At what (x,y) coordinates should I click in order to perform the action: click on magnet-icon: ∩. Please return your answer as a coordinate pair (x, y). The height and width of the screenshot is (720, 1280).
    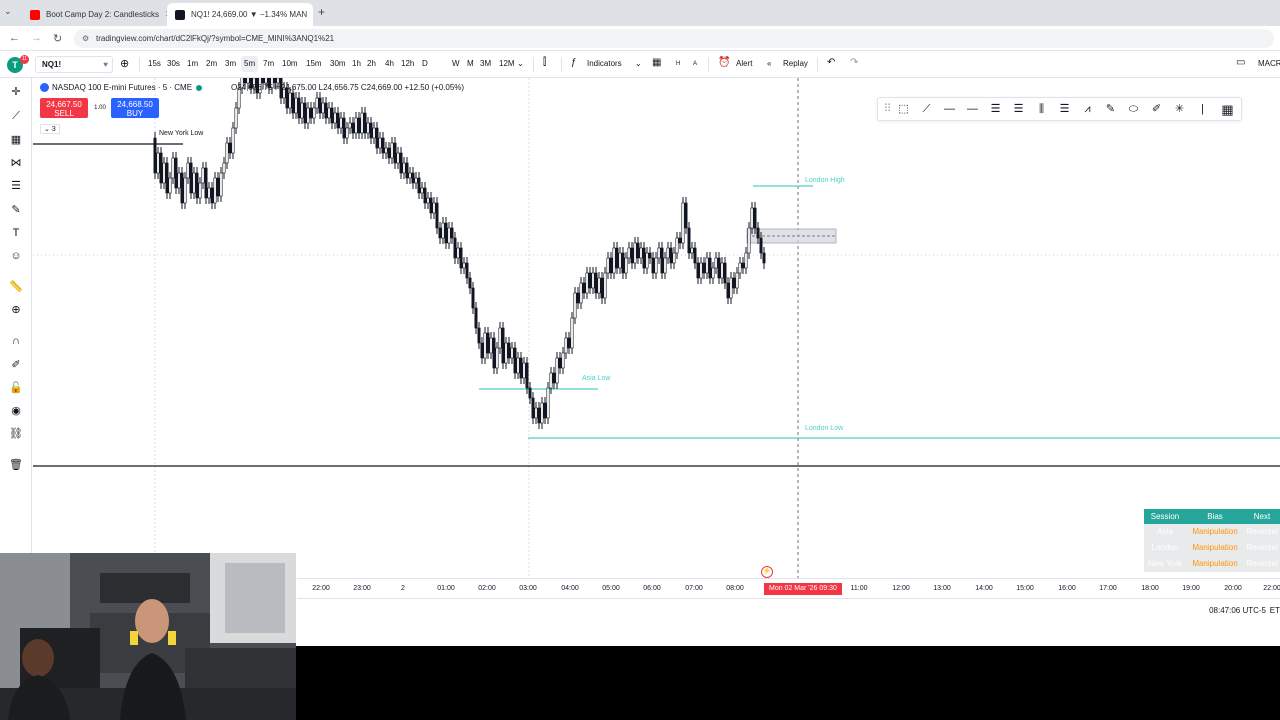
    Looking at the image, I should click on (16, 341).